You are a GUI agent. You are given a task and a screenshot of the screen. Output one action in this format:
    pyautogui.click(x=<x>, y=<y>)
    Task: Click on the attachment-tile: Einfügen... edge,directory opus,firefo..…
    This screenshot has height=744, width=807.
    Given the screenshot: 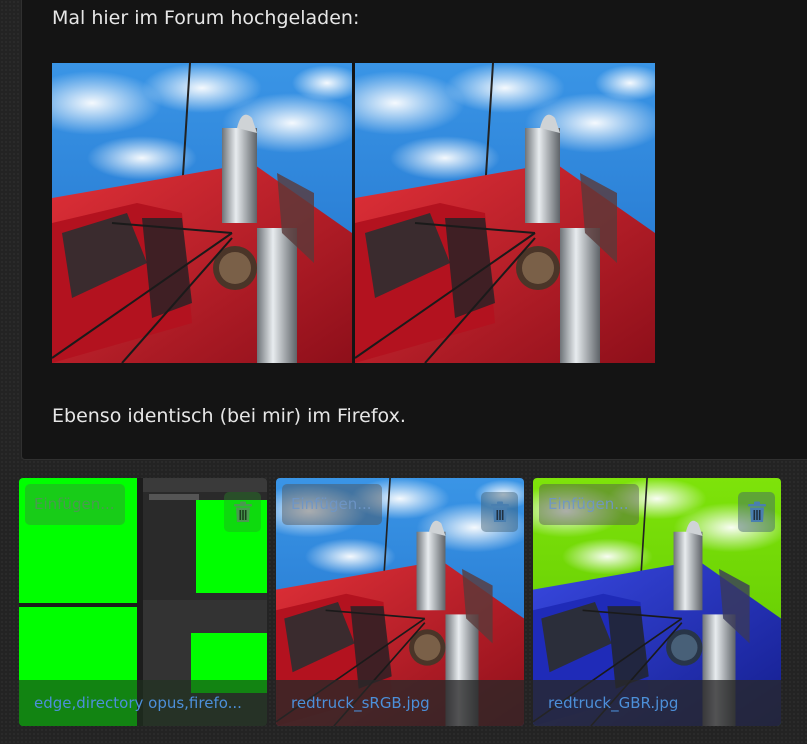 What is the action you would take?
    pyautogui.click(x=143, y=602)
    